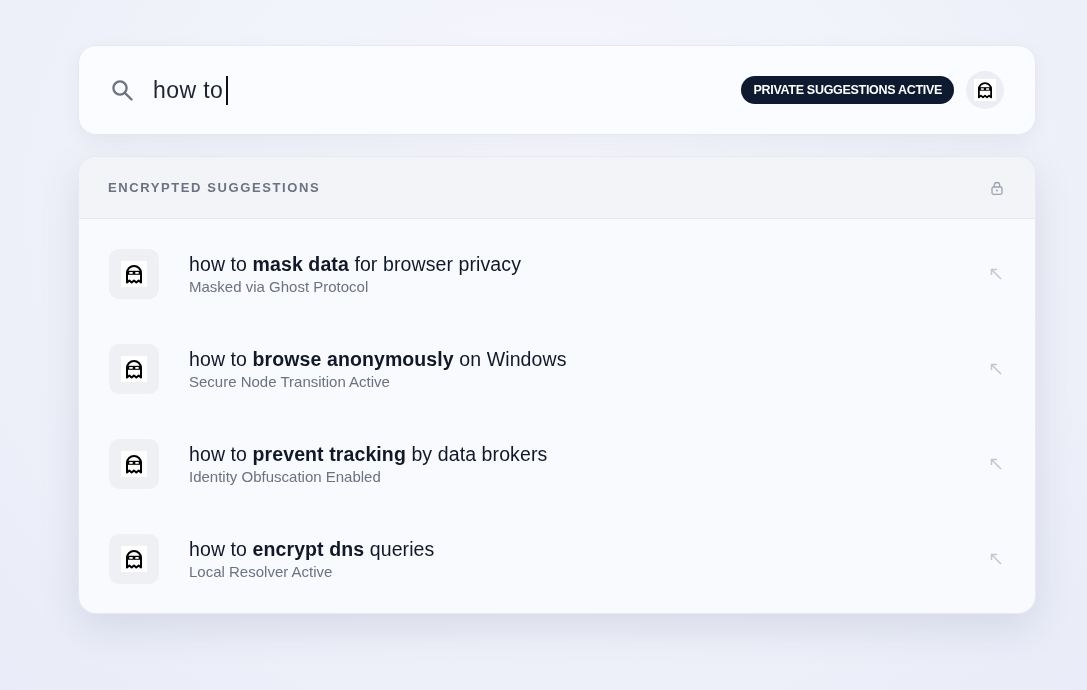 This screenshot has height=690, width=1087. I want to click on lock-icon, so click(997, 187).